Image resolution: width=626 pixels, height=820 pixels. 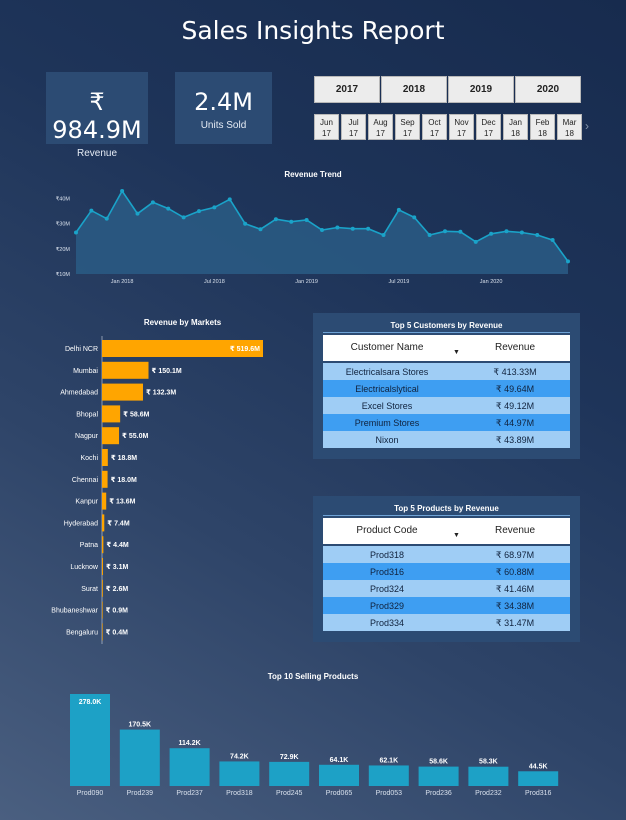 I want to click on table-row: Excel Stores ₹ 49.12M, so click(x=446, y=405).